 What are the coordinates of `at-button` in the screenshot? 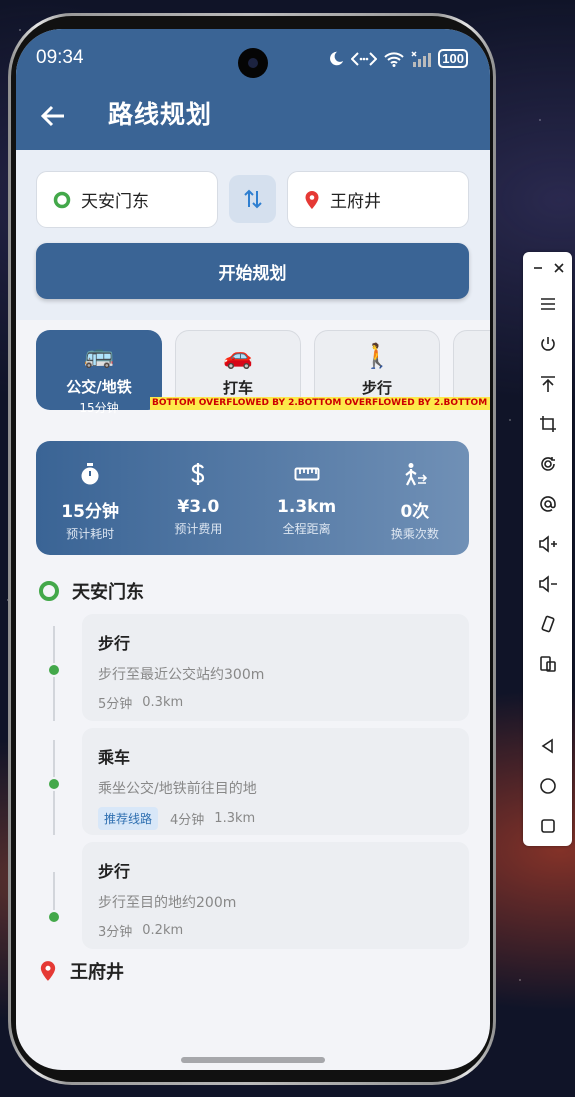 It's located at (547, 504).